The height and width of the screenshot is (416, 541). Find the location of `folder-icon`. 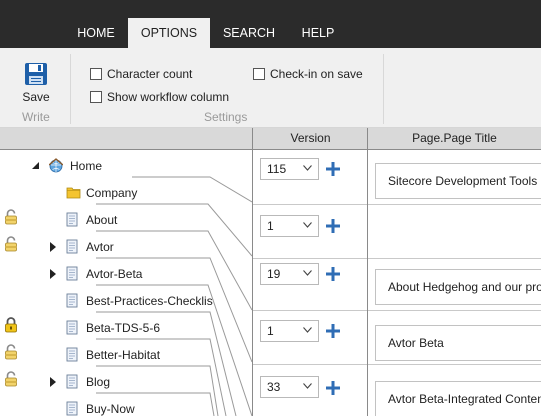

folder-icon is located at coordinates (73, 192).